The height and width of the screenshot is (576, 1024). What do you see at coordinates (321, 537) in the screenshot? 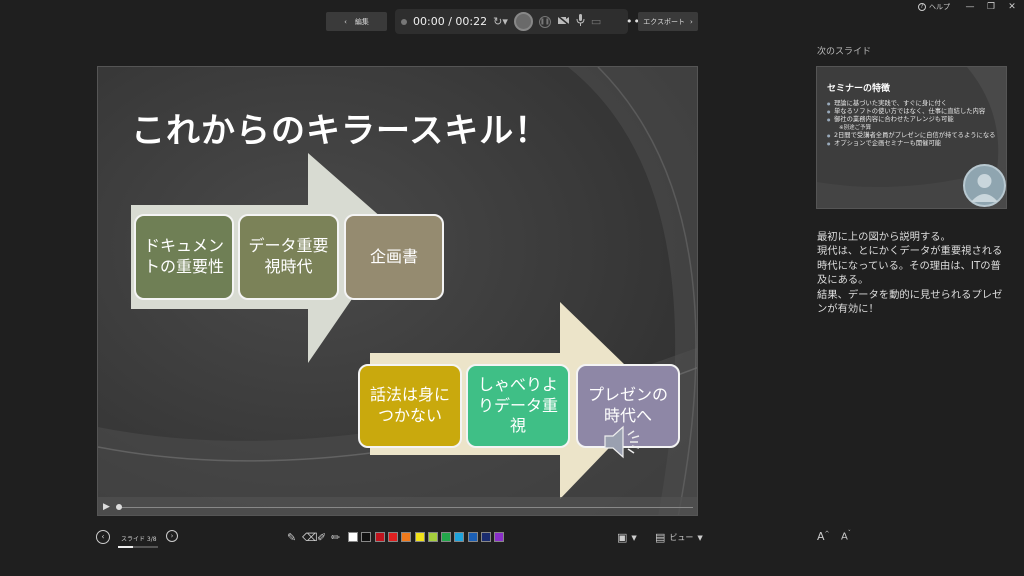
I see `highlighter-icon: ✐` at bounding box center [321, 537].